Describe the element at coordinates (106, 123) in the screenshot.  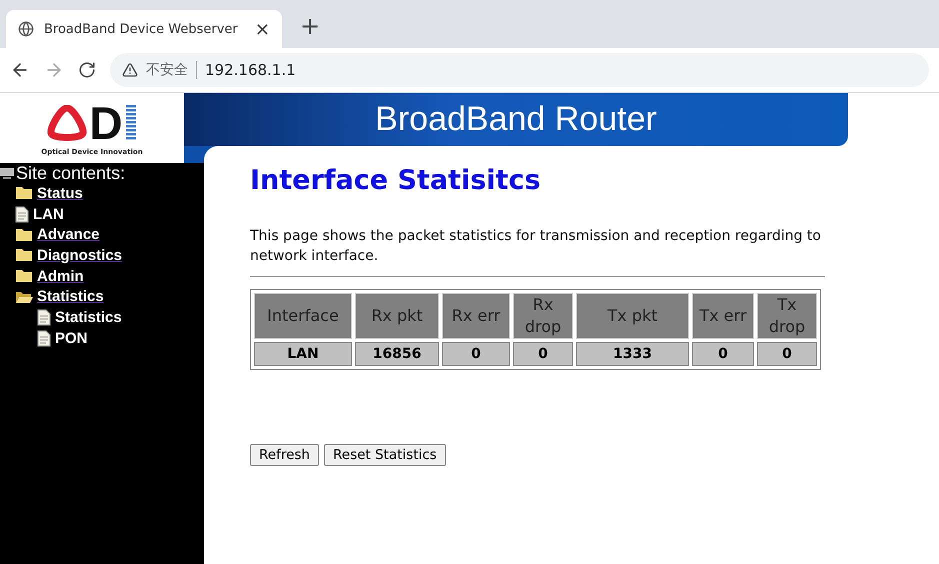
I see `logo-text: D` at that location.